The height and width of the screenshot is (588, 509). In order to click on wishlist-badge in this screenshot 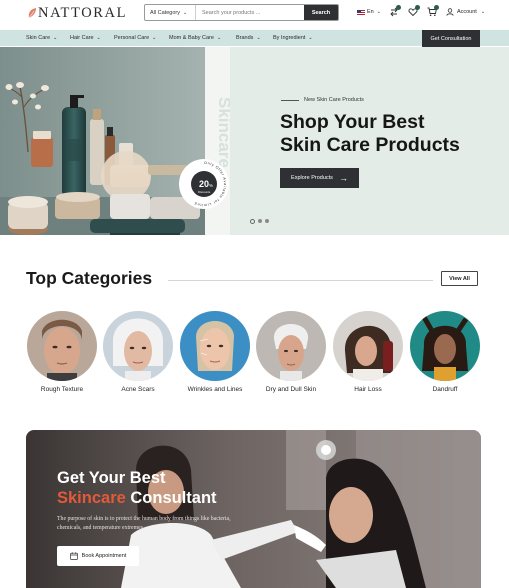, I will do `click(417, 7)`.